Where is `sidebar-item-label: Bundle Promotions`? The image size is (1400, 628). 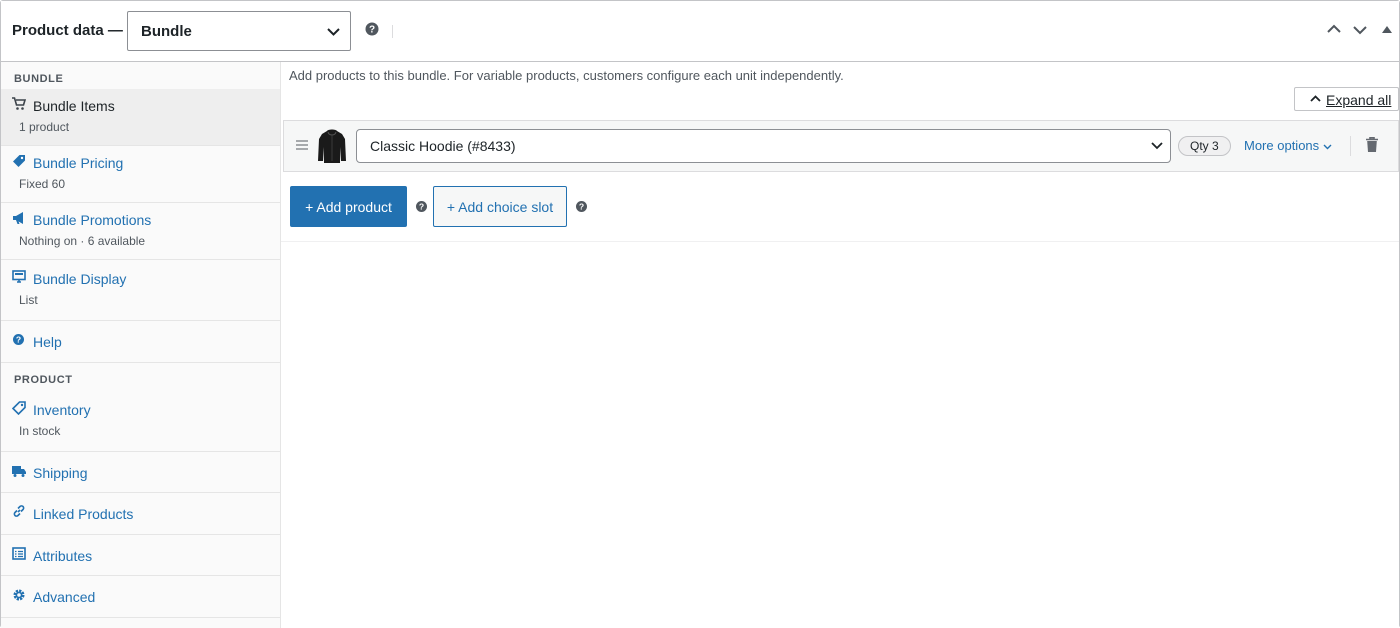
sidebar-item-label: Bundle Promotions is located at coordinates (92, 220).